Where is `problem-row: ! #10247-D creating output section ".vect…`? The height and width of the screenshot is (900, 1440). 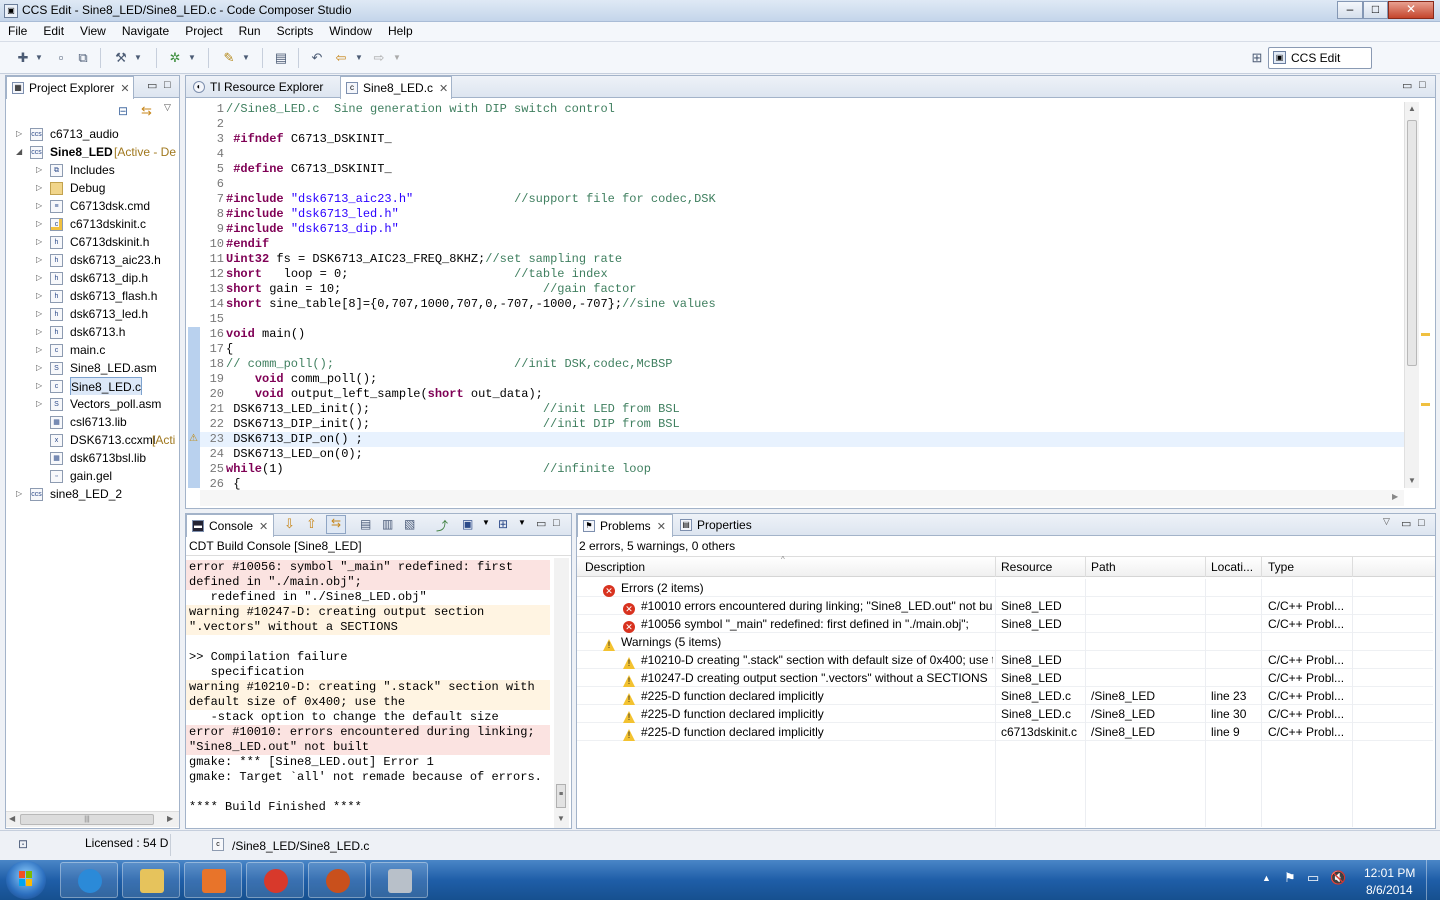 problem-row: ! #10247-D creating output section ".vect… is located at coordinates (1005, 678).